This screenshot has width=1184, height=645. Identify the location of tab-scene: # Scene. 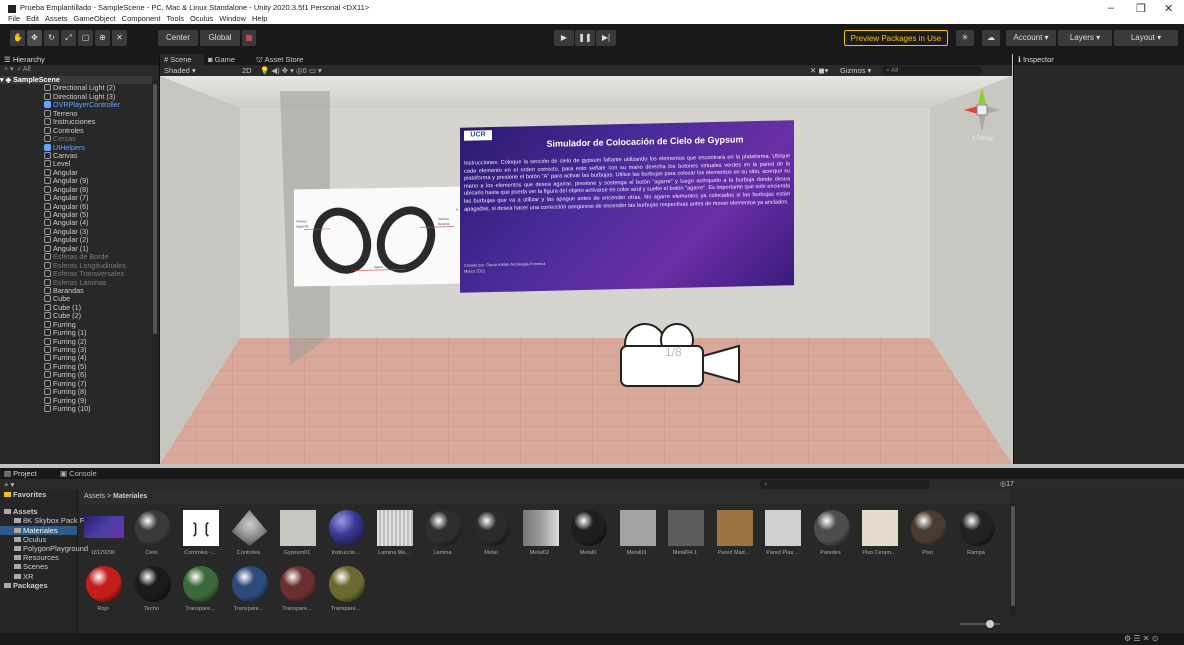
(182, 59).